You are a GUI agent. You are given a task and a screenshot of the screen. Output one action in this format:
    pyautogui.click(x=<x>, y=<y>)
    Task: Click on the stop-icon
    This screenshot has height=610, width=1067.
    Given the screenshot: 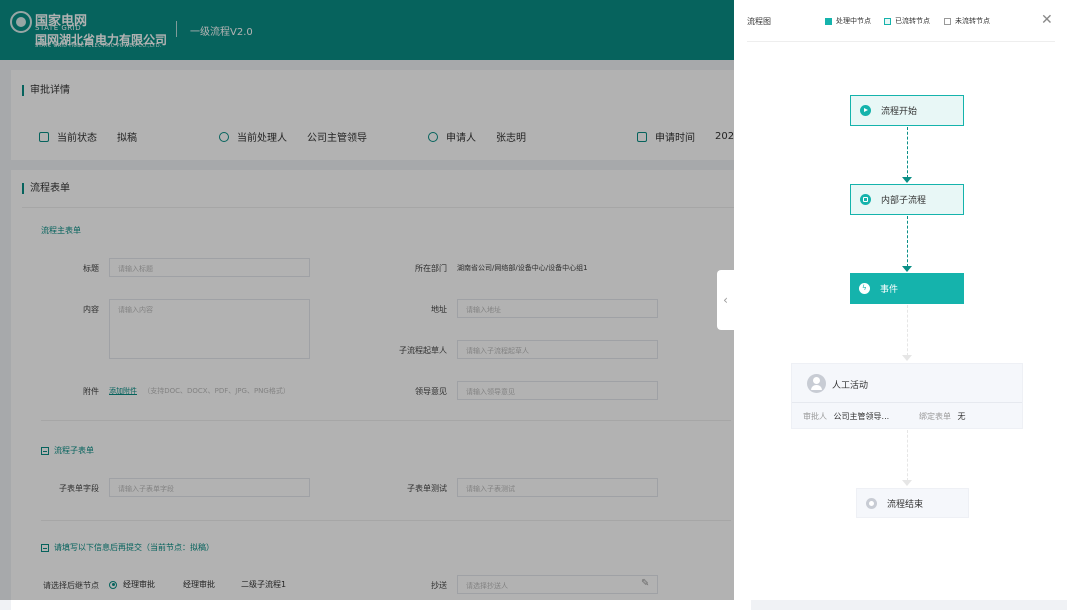 What is the action you would take?
    pyautogui.click(x=871, y=503)
    